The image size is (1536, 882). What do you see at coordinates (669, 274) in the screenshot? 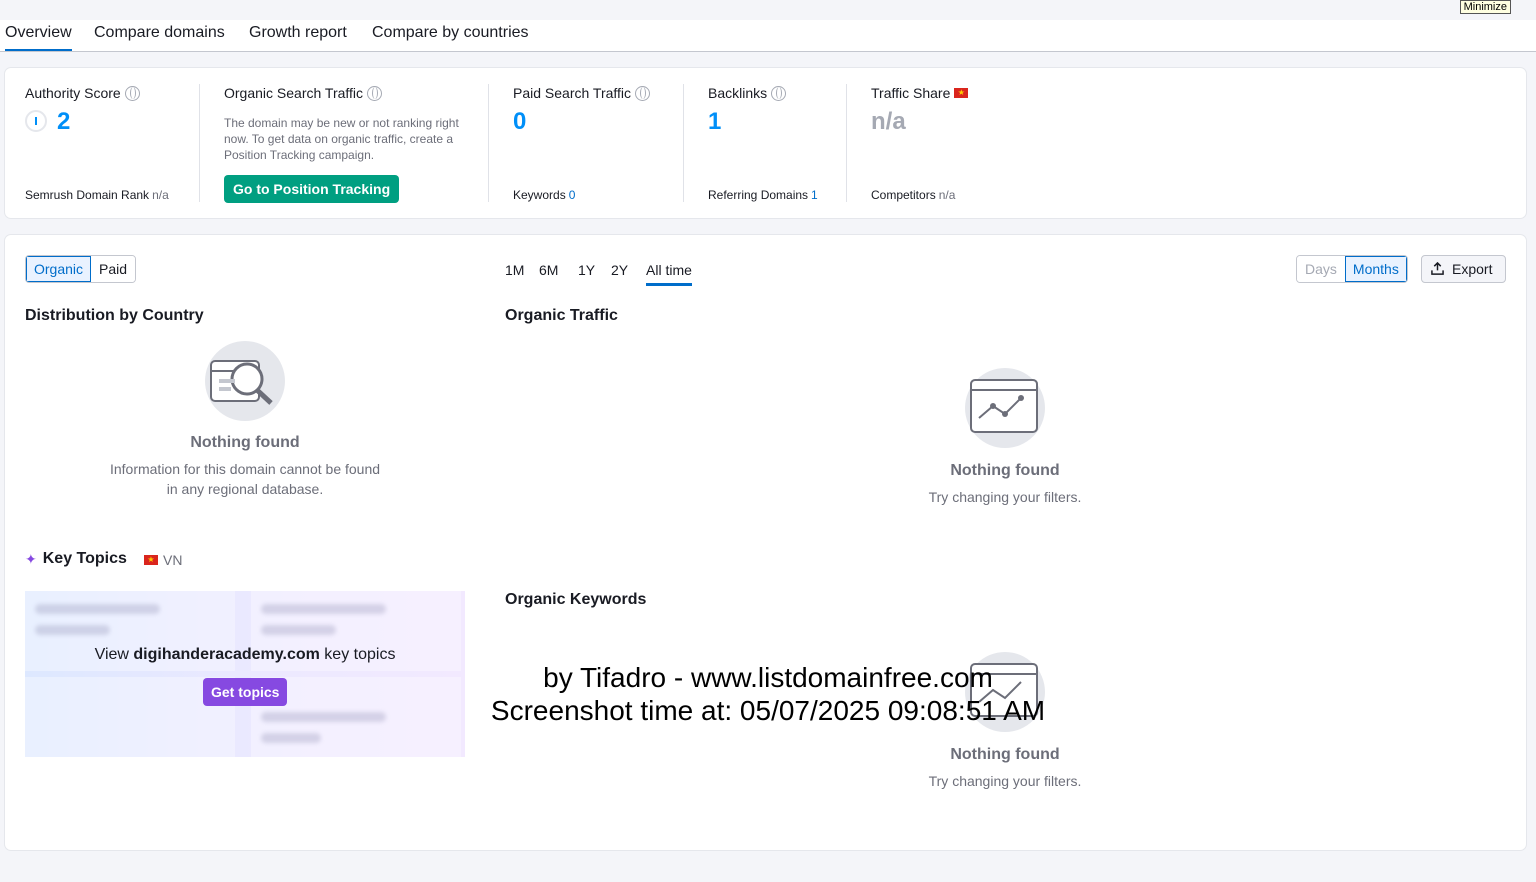
I see `period-all-time: All time` at bounding box center [669, 274].